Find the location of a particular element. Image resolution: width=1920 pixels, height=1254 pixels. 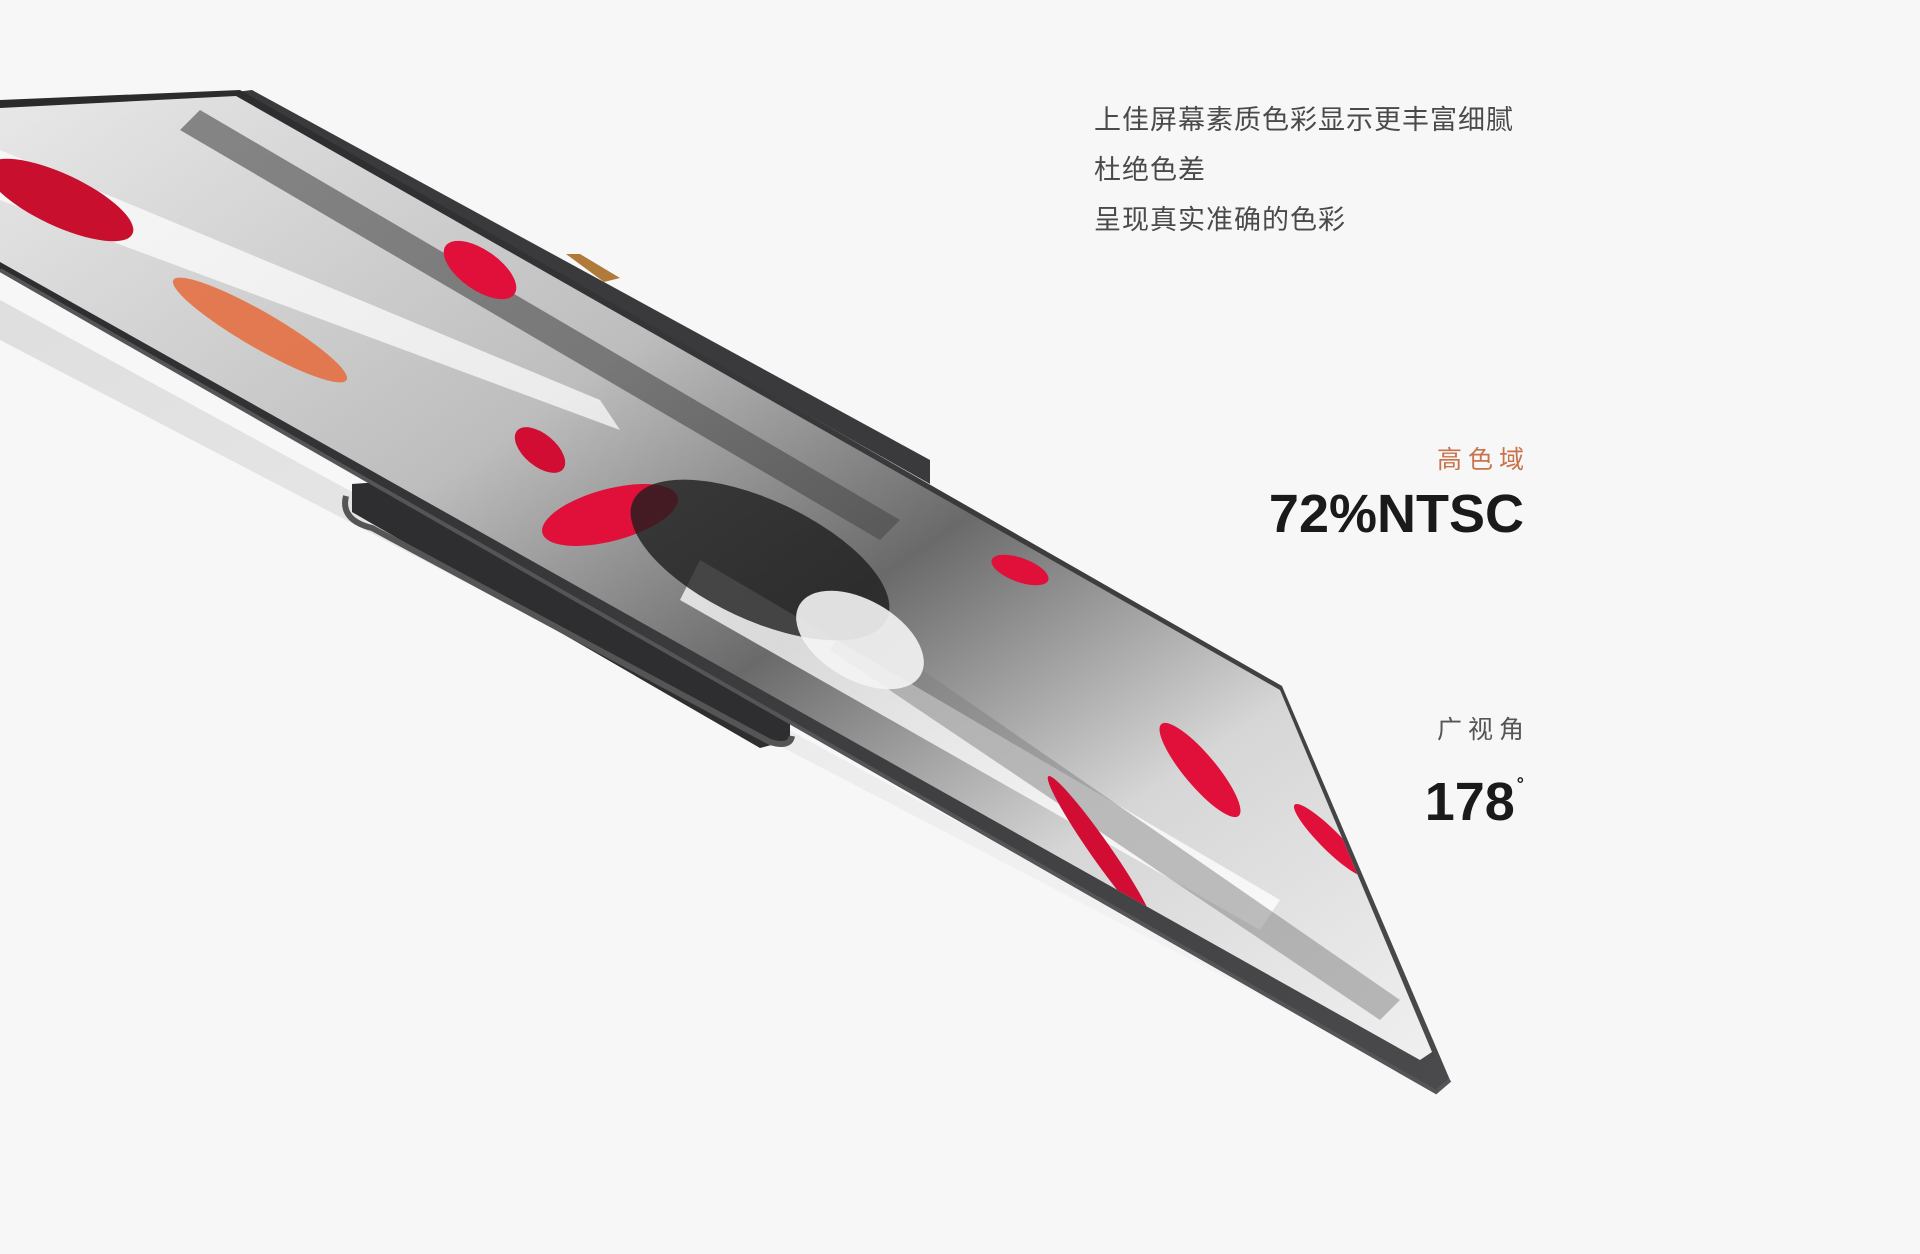

spec-viewing-angle: 广视角 178 ° is located at coordinates (1474, 774).